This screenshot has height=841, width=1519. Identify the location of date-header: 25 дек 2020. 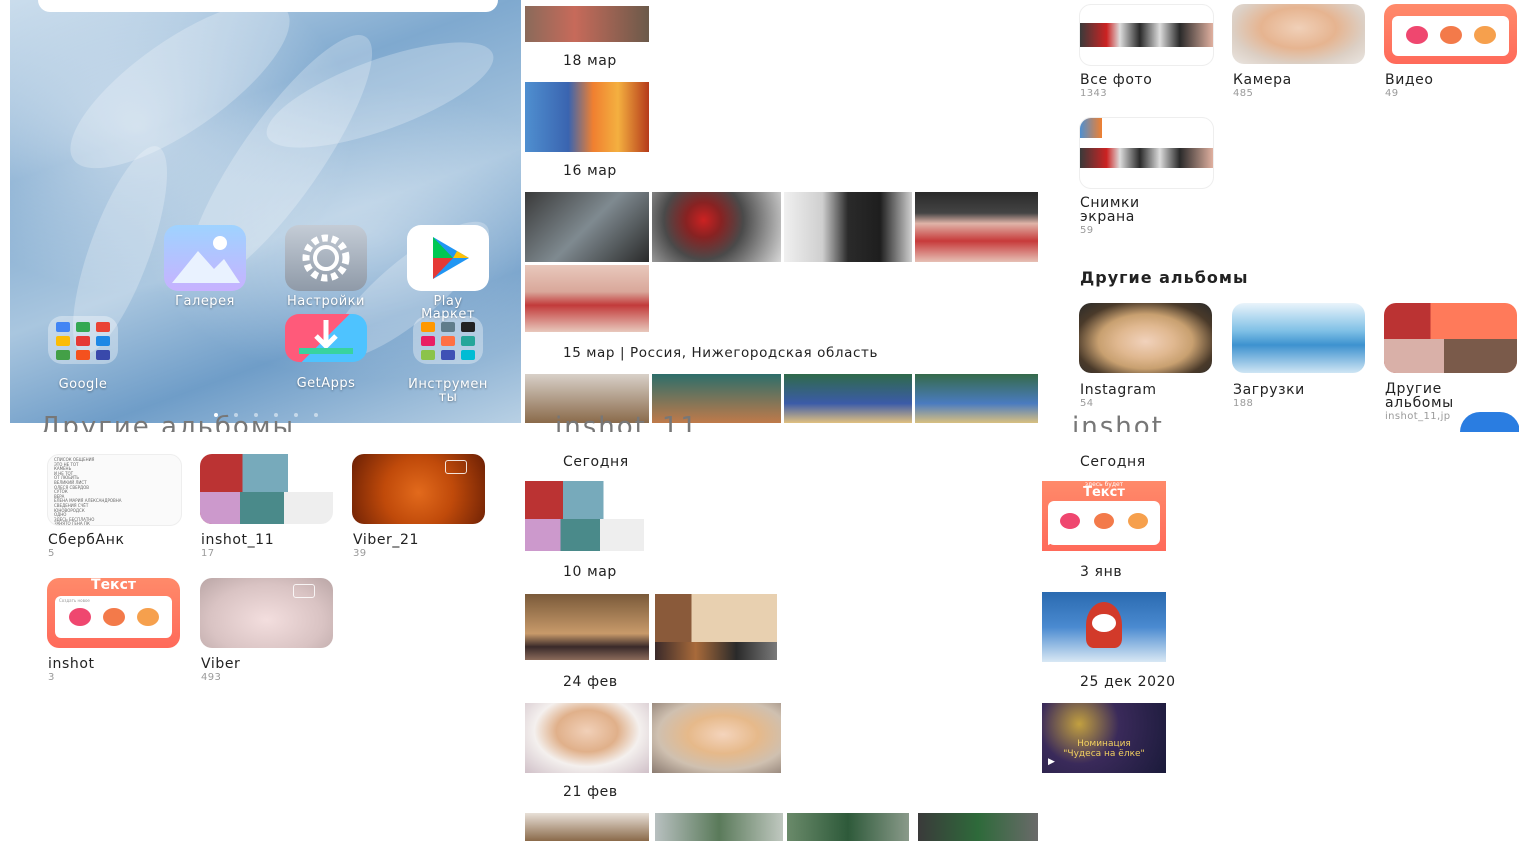
(1128, 682).